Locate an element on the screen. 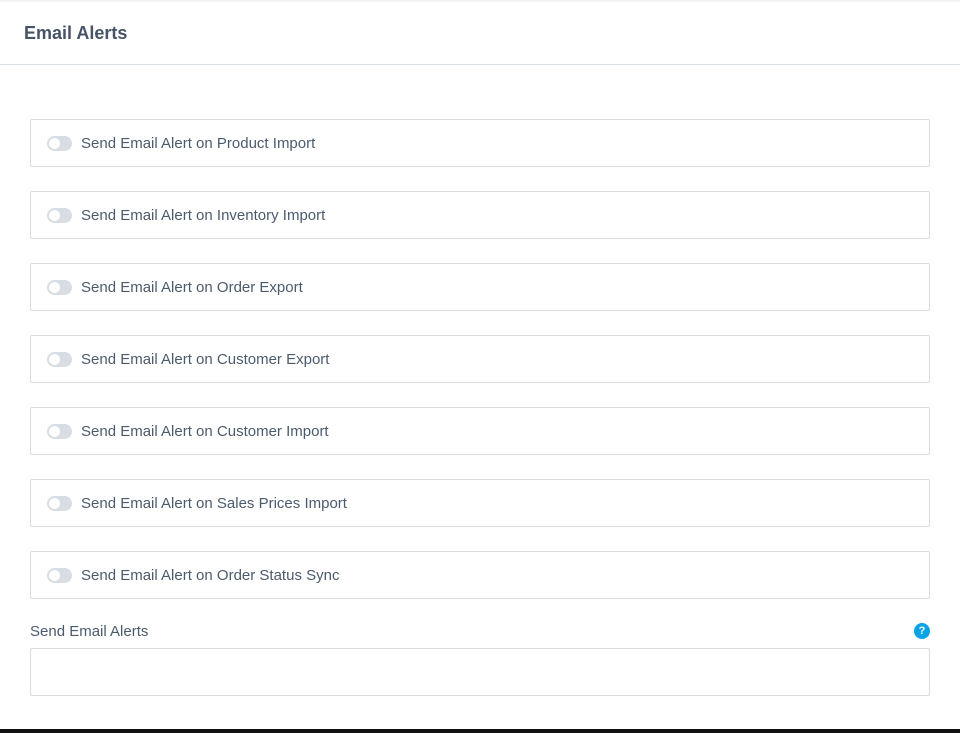 This screenshot has width=960, height=733. send-email-alerts-field: Send Email Alerts ? is located at coordinates (480, 658).